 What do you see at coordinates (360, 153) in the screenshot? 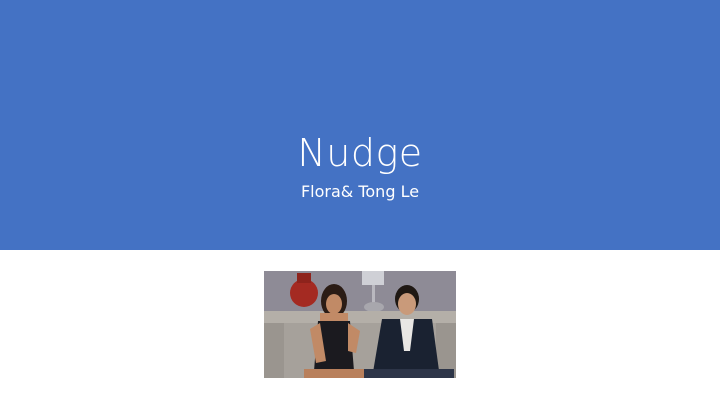
I see `slide-title: Nudge` at bounding box center [360, 153].